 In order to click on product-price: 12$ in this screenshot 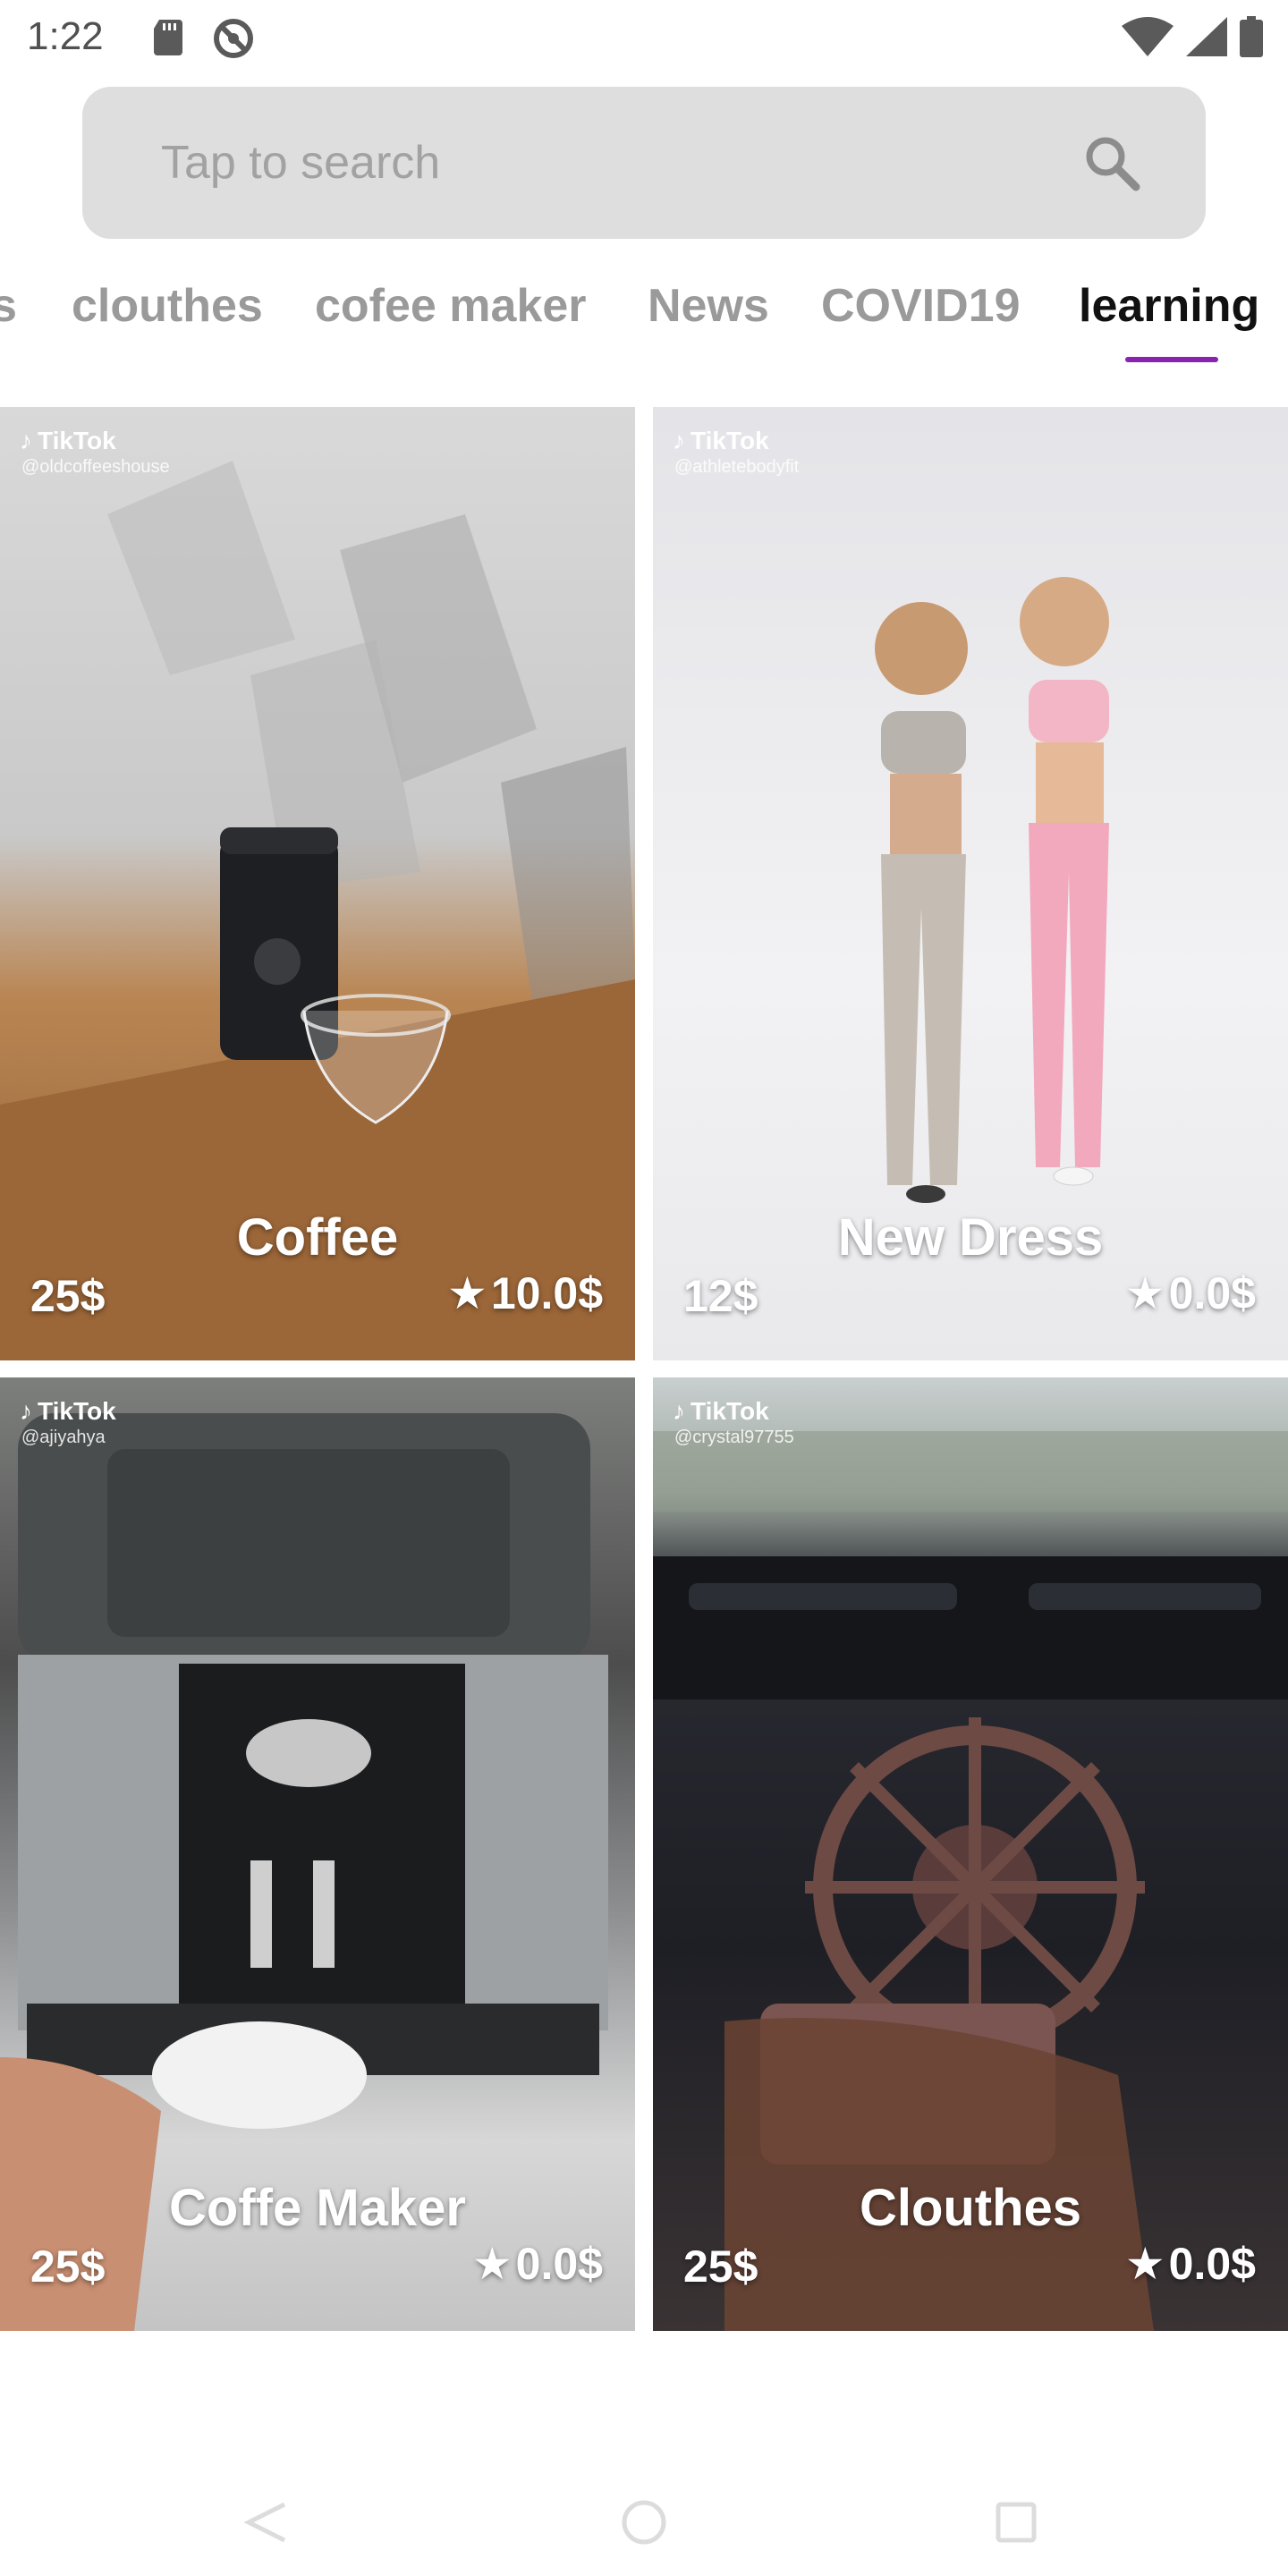, I will do `click(720, 1296)`.